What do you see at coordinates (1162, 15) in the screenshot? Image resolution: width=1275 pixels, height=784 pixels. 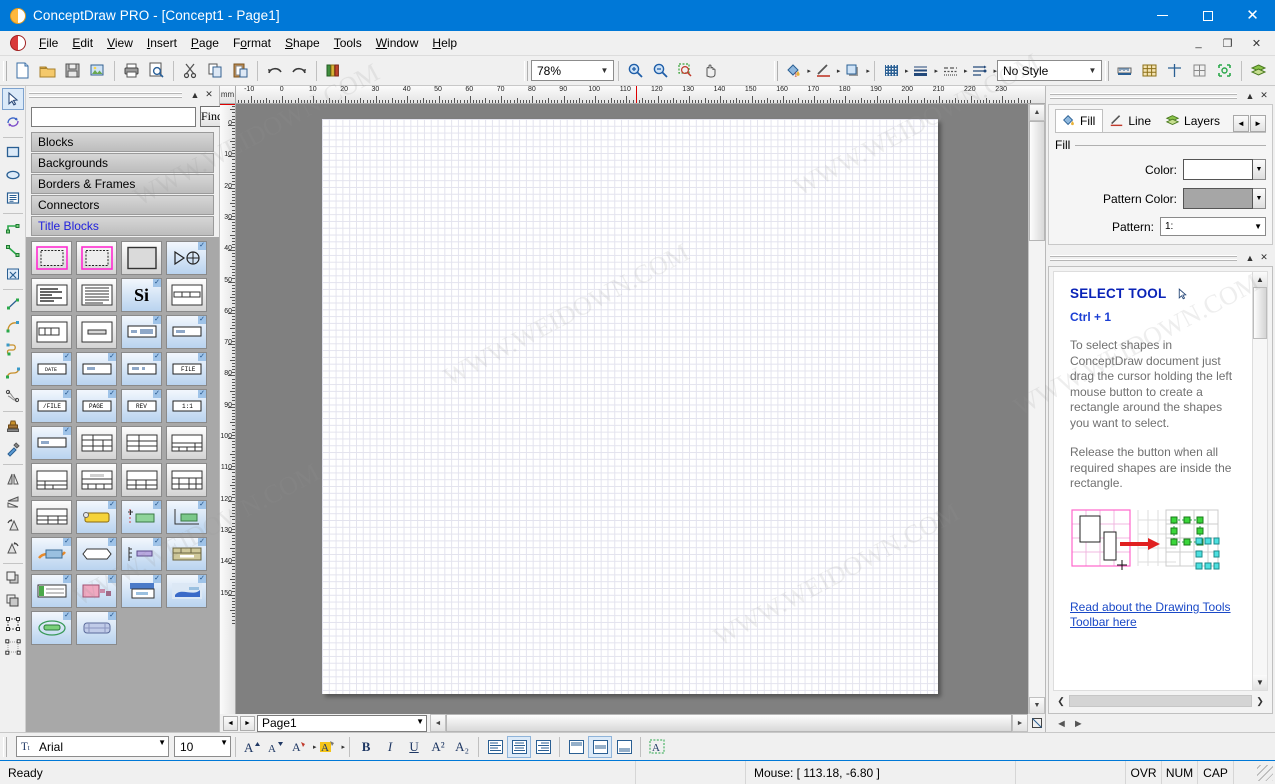 I see `minimize-button` at bounding box center [1162, 15].